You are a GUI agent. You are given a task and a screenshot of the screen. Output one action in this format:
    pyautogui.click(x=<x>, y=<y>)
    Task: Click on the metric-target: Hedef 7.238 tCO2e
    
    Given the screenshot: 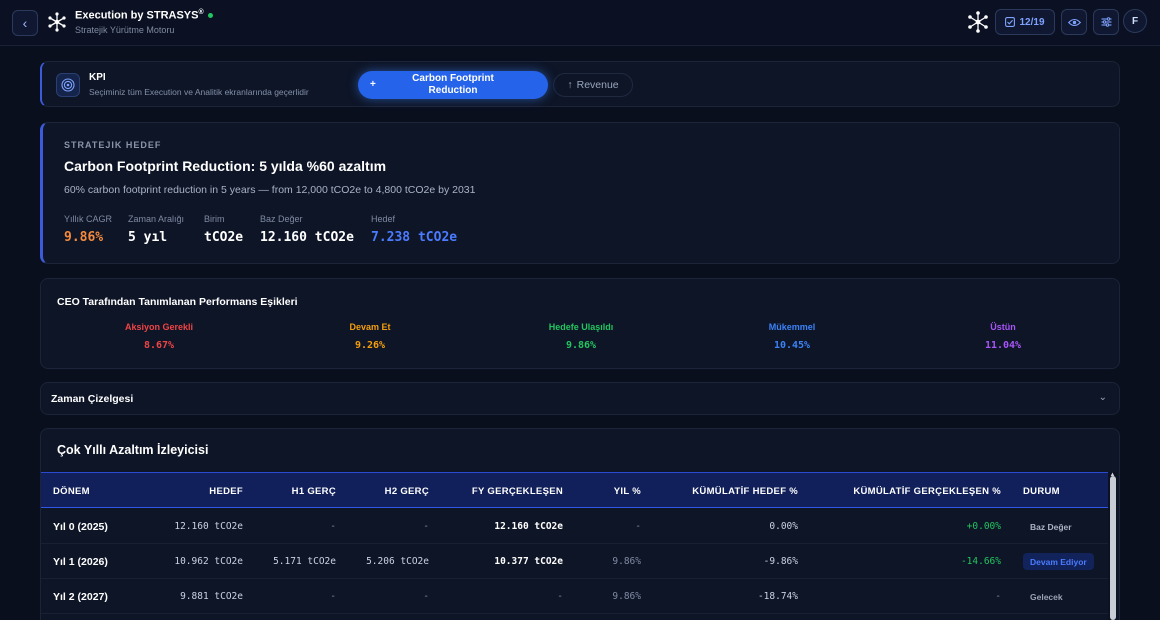 What is the action you would take?
    pyautogui.click(x=414, y=229)
    